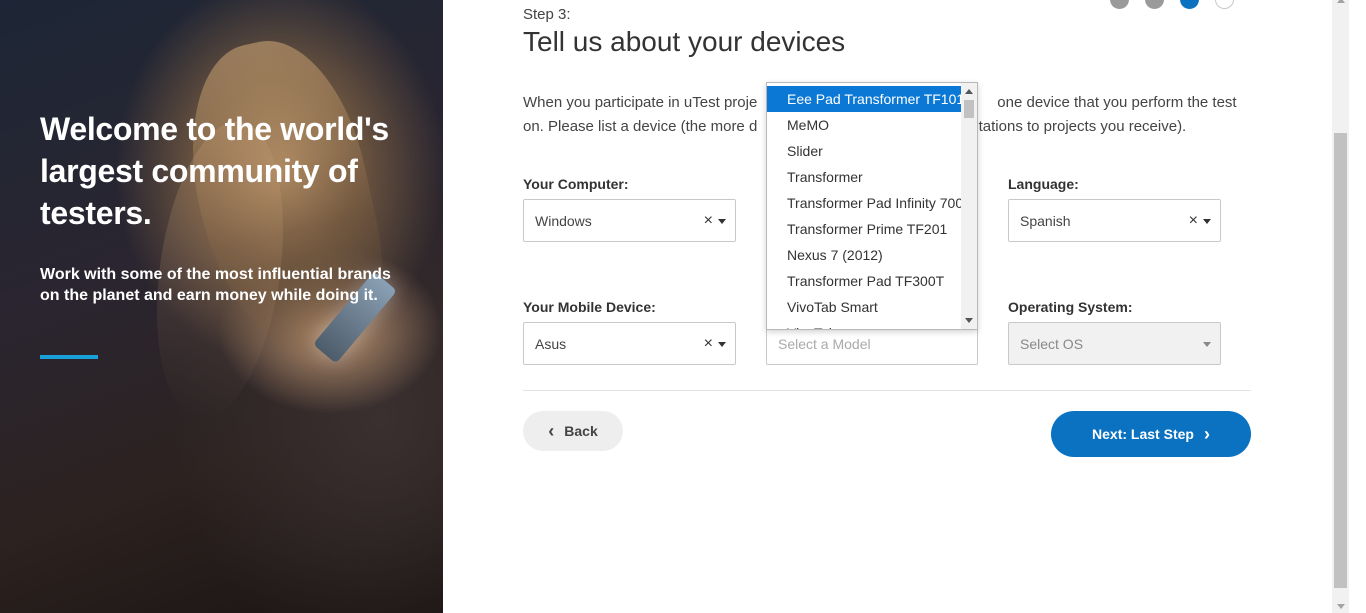 The width and height of the screenshot is (1366, 613). What do you see at coordinates (1081, 126) in the screenshot?
I see `intro-text-part: itations to projects you receive).` at bounding box center [1081, 126].